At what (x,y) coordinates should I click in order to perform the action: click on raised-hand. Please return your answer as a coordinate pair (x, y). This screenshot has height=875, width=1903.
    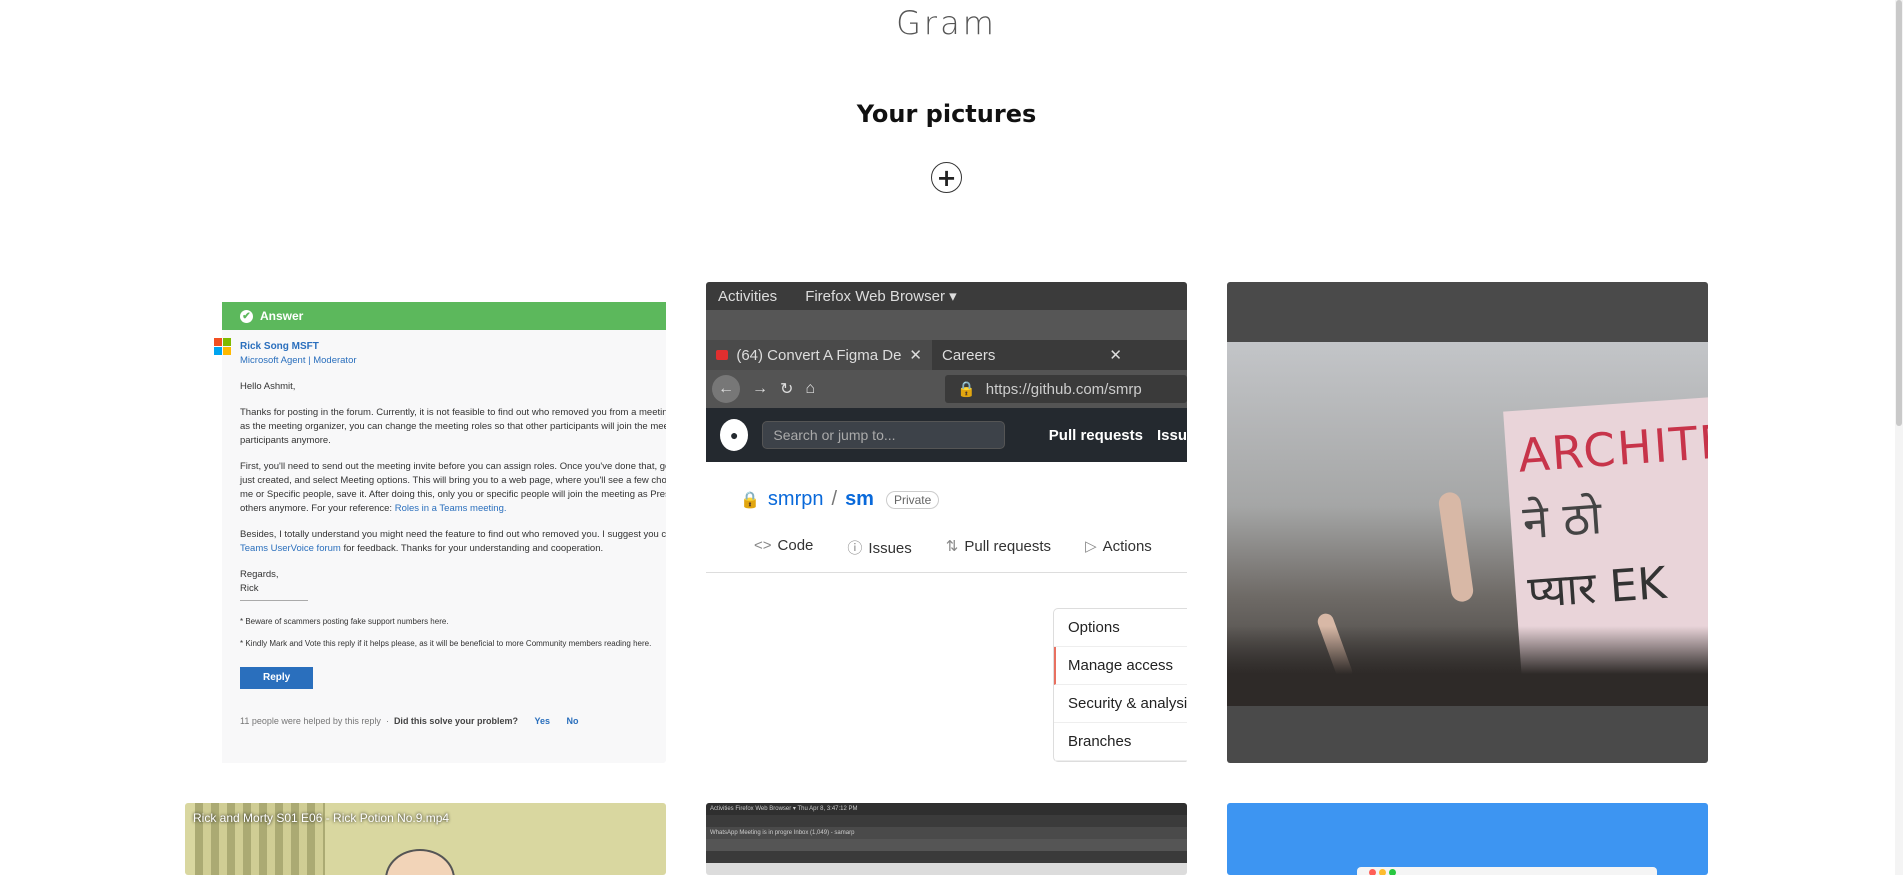
    Looking at the image, I should click on (1456, 547).